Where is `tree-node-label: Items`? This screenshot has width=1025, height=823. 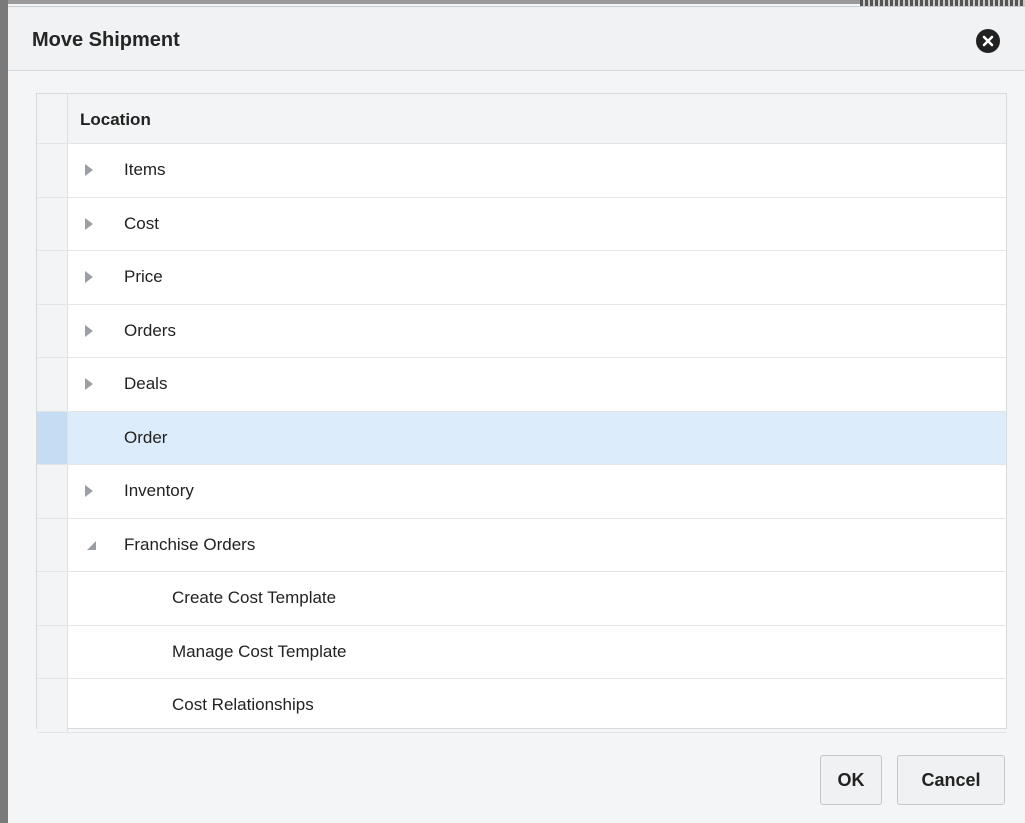
tree-node-label: Items is located at coordinates (145, 169).